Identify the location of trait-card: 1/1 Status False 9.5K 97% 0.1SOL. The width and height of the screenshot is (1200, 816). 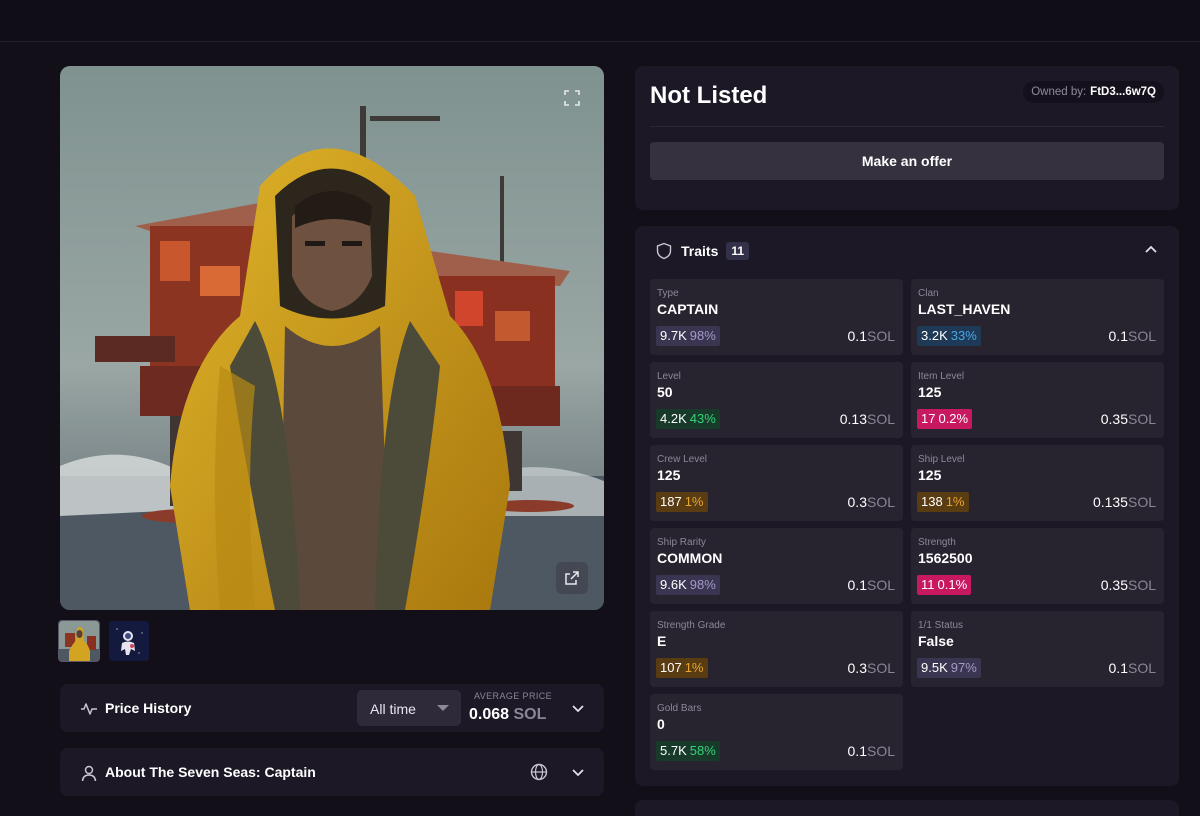
(1037, 649).